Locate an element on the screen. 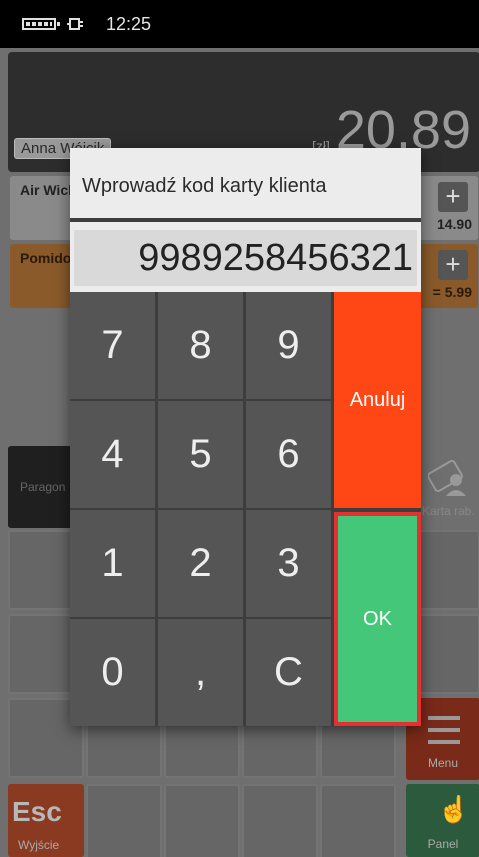 This screenshot has width=479, height=857. hamburger-icon is located at coordinates (444, 730).